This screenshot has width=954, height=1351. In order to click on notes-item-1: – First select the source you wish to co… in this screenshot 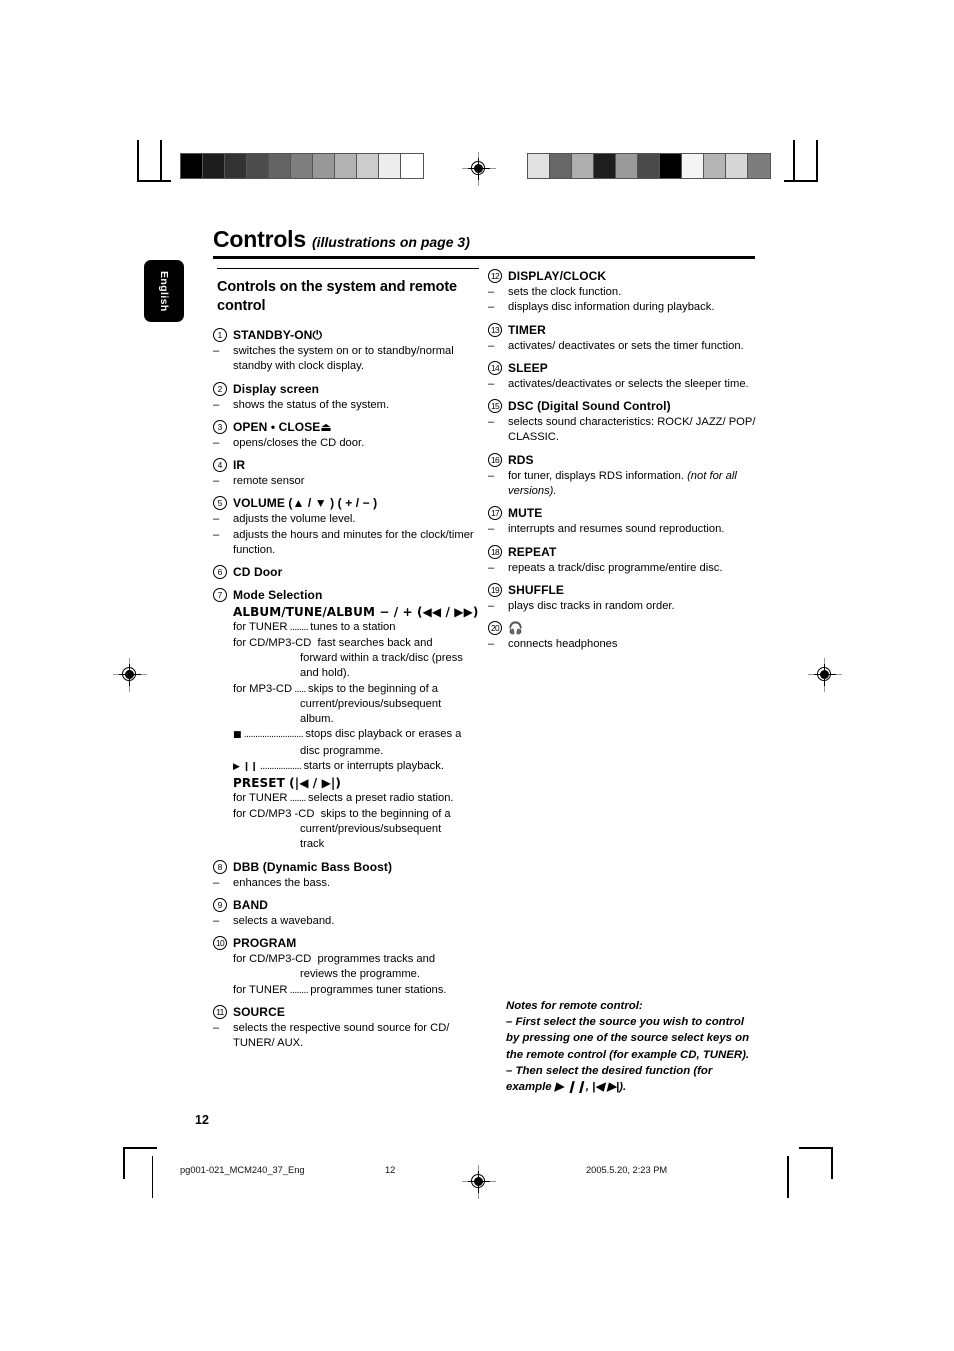, I will do `click(628, 1038)`.